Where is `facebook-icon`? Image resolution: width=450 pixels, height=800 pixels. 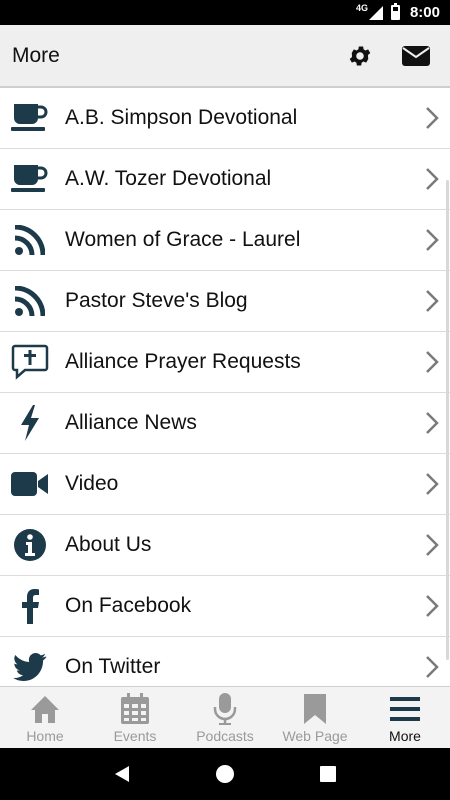
facebook-icon is located at coordinates (30, 606).